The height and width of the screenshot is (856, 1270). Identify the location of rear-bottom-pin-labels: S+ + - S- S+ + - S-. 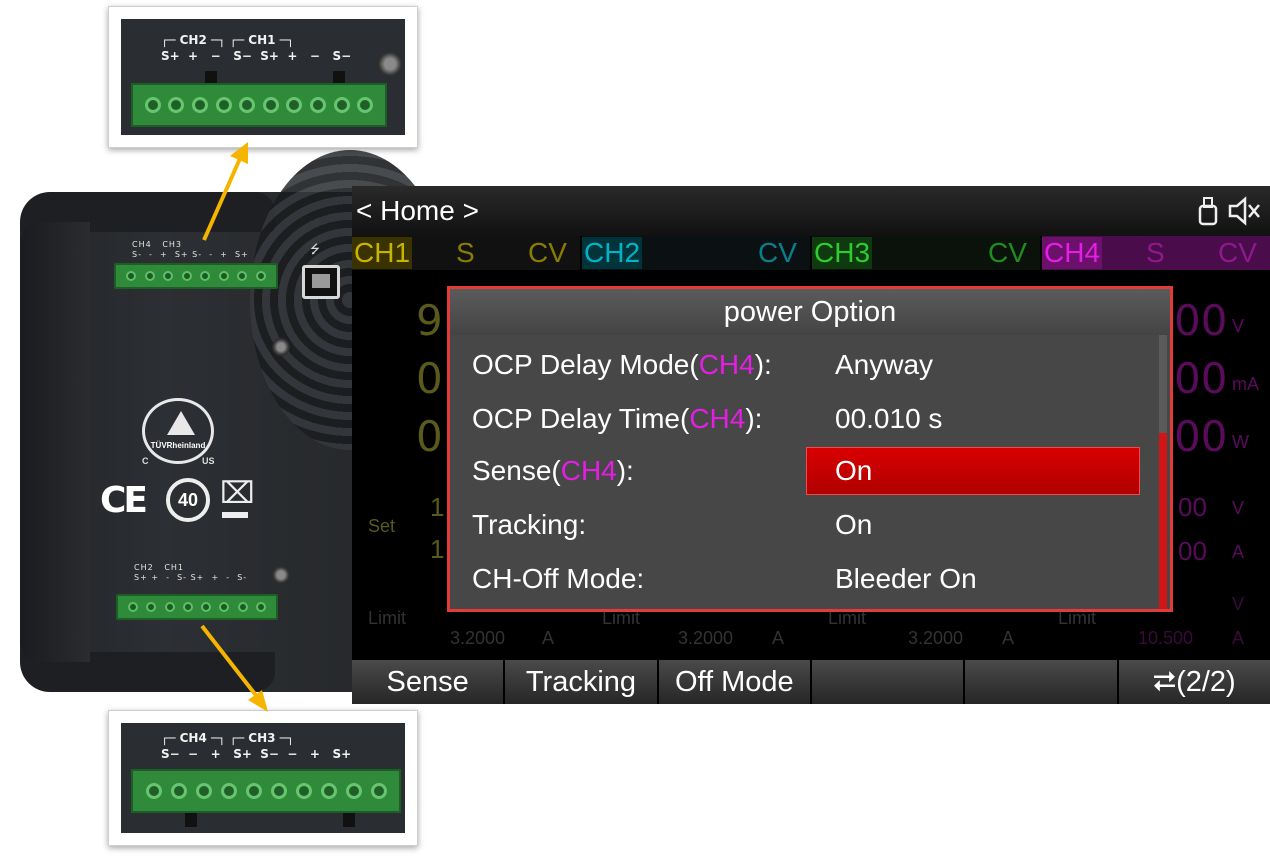
(191, 577).